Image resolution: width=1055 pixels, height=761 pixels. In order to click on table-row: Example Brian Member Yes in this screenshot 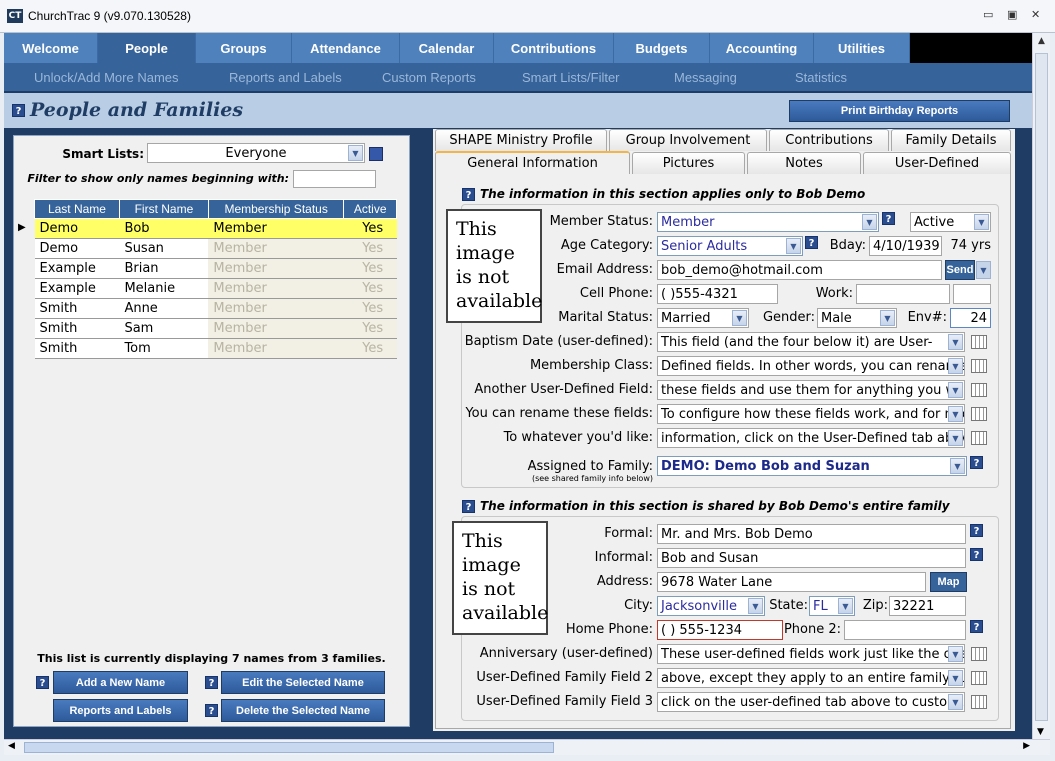, I will do `click(215, 268)`.